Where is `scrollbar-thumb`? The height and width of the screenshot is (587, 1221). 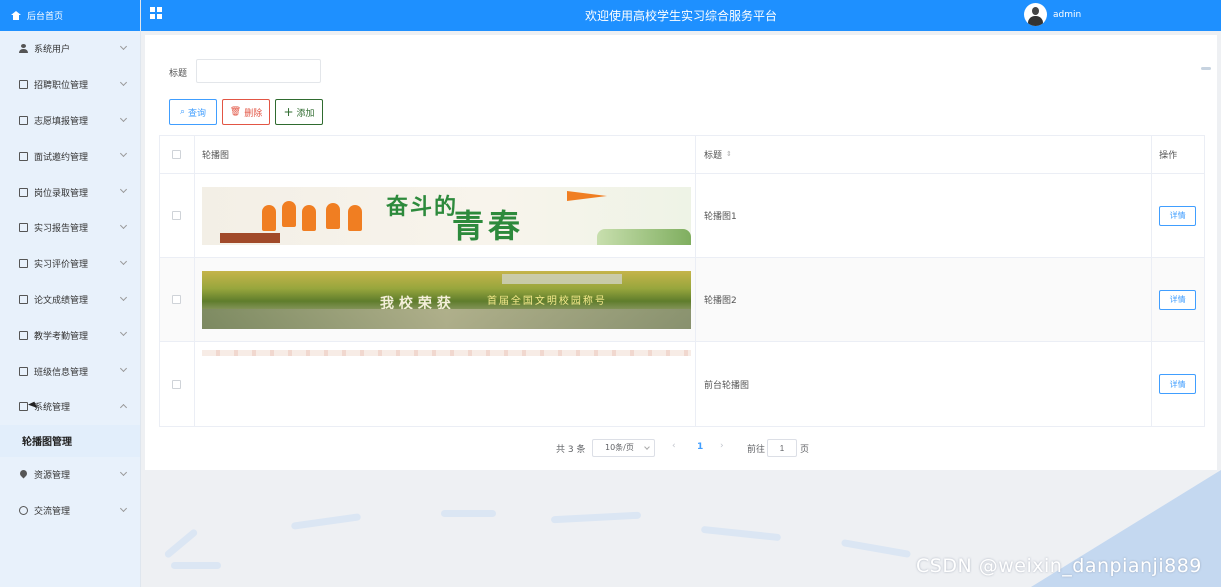 scrollbar-thumb is located at coordinates (1206, 68).